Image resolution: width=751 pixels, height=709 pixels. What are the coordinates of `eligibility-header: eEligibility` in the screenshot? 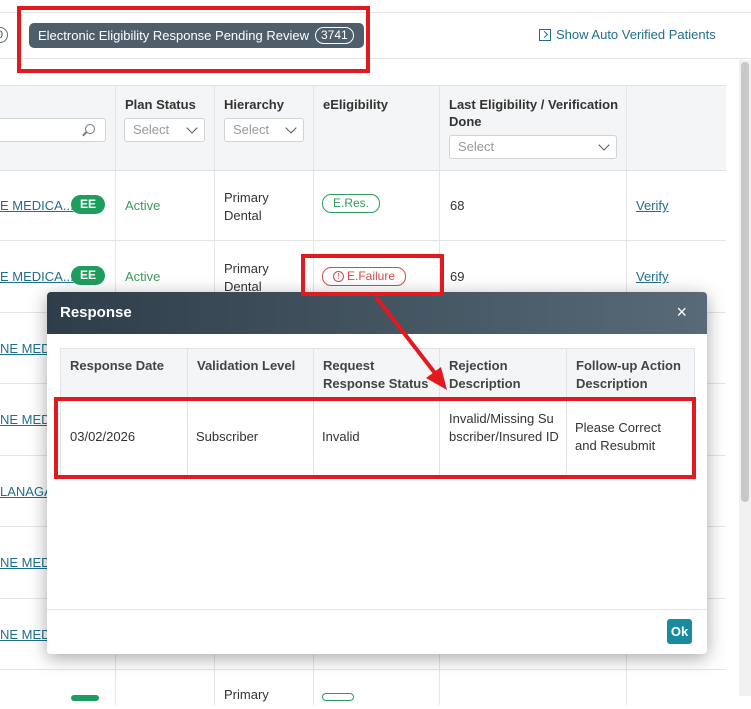 It's located at (356, 104).